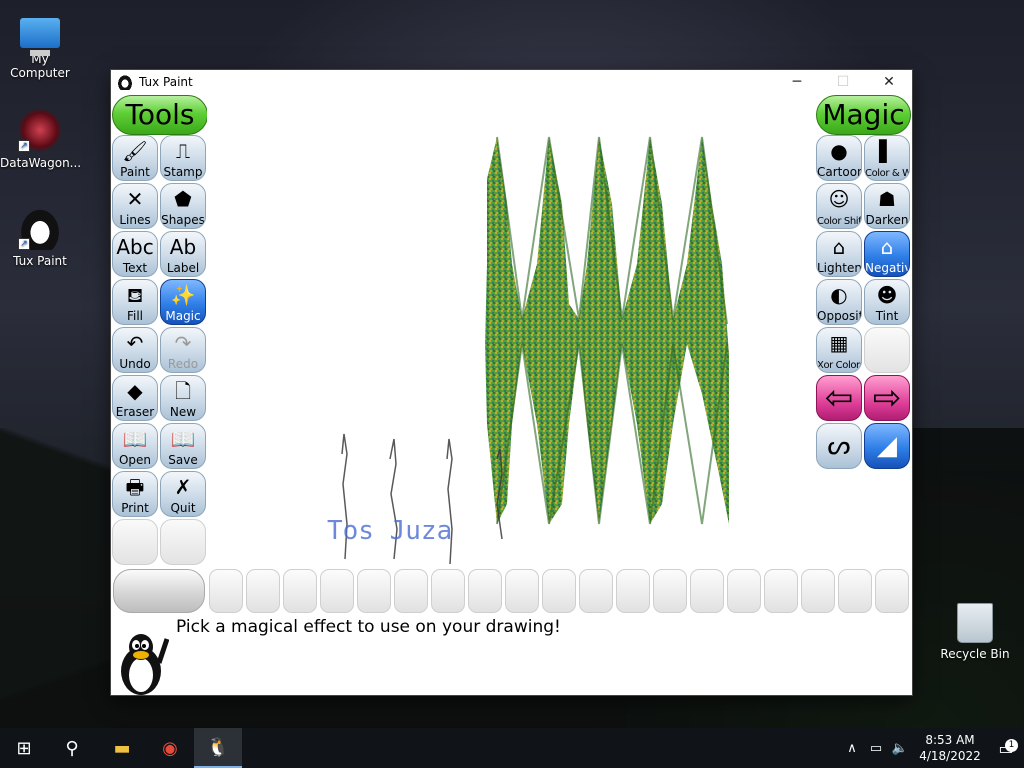  I want to click on tint-icon: ☻, so click(887, 295).